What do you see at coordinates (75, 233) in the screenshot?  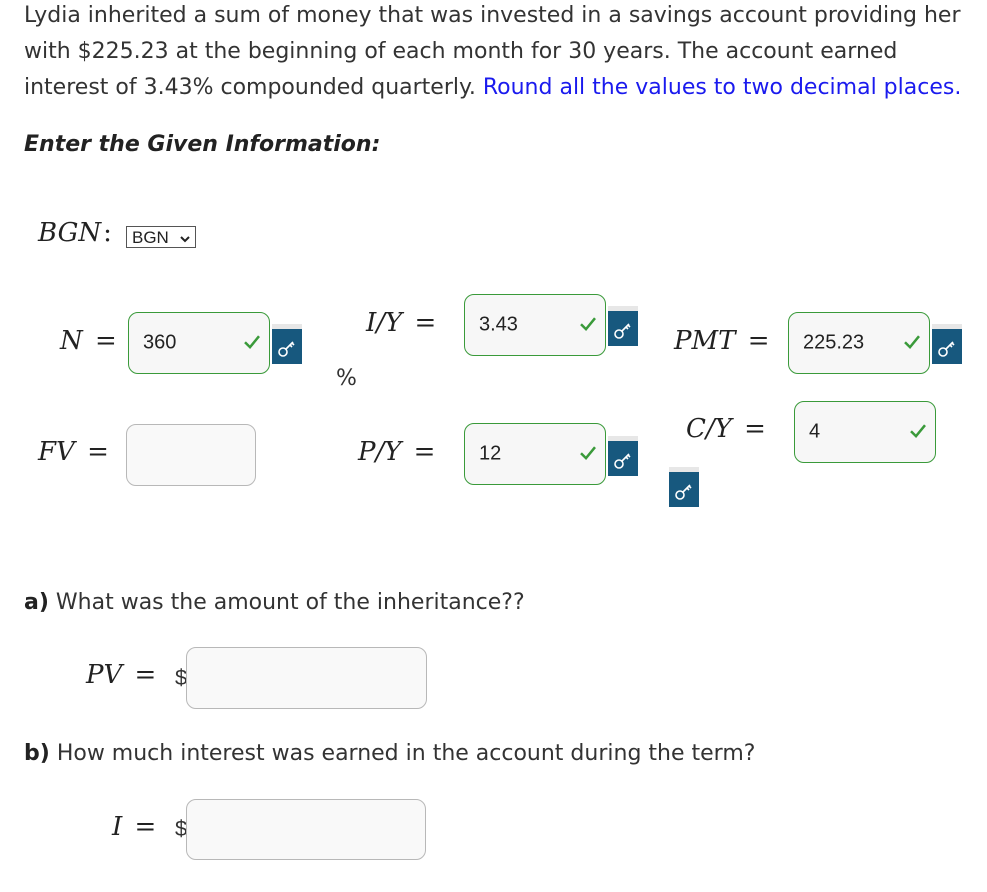 I see `bgn-label: BGN:` at bounding box center [75, 233].